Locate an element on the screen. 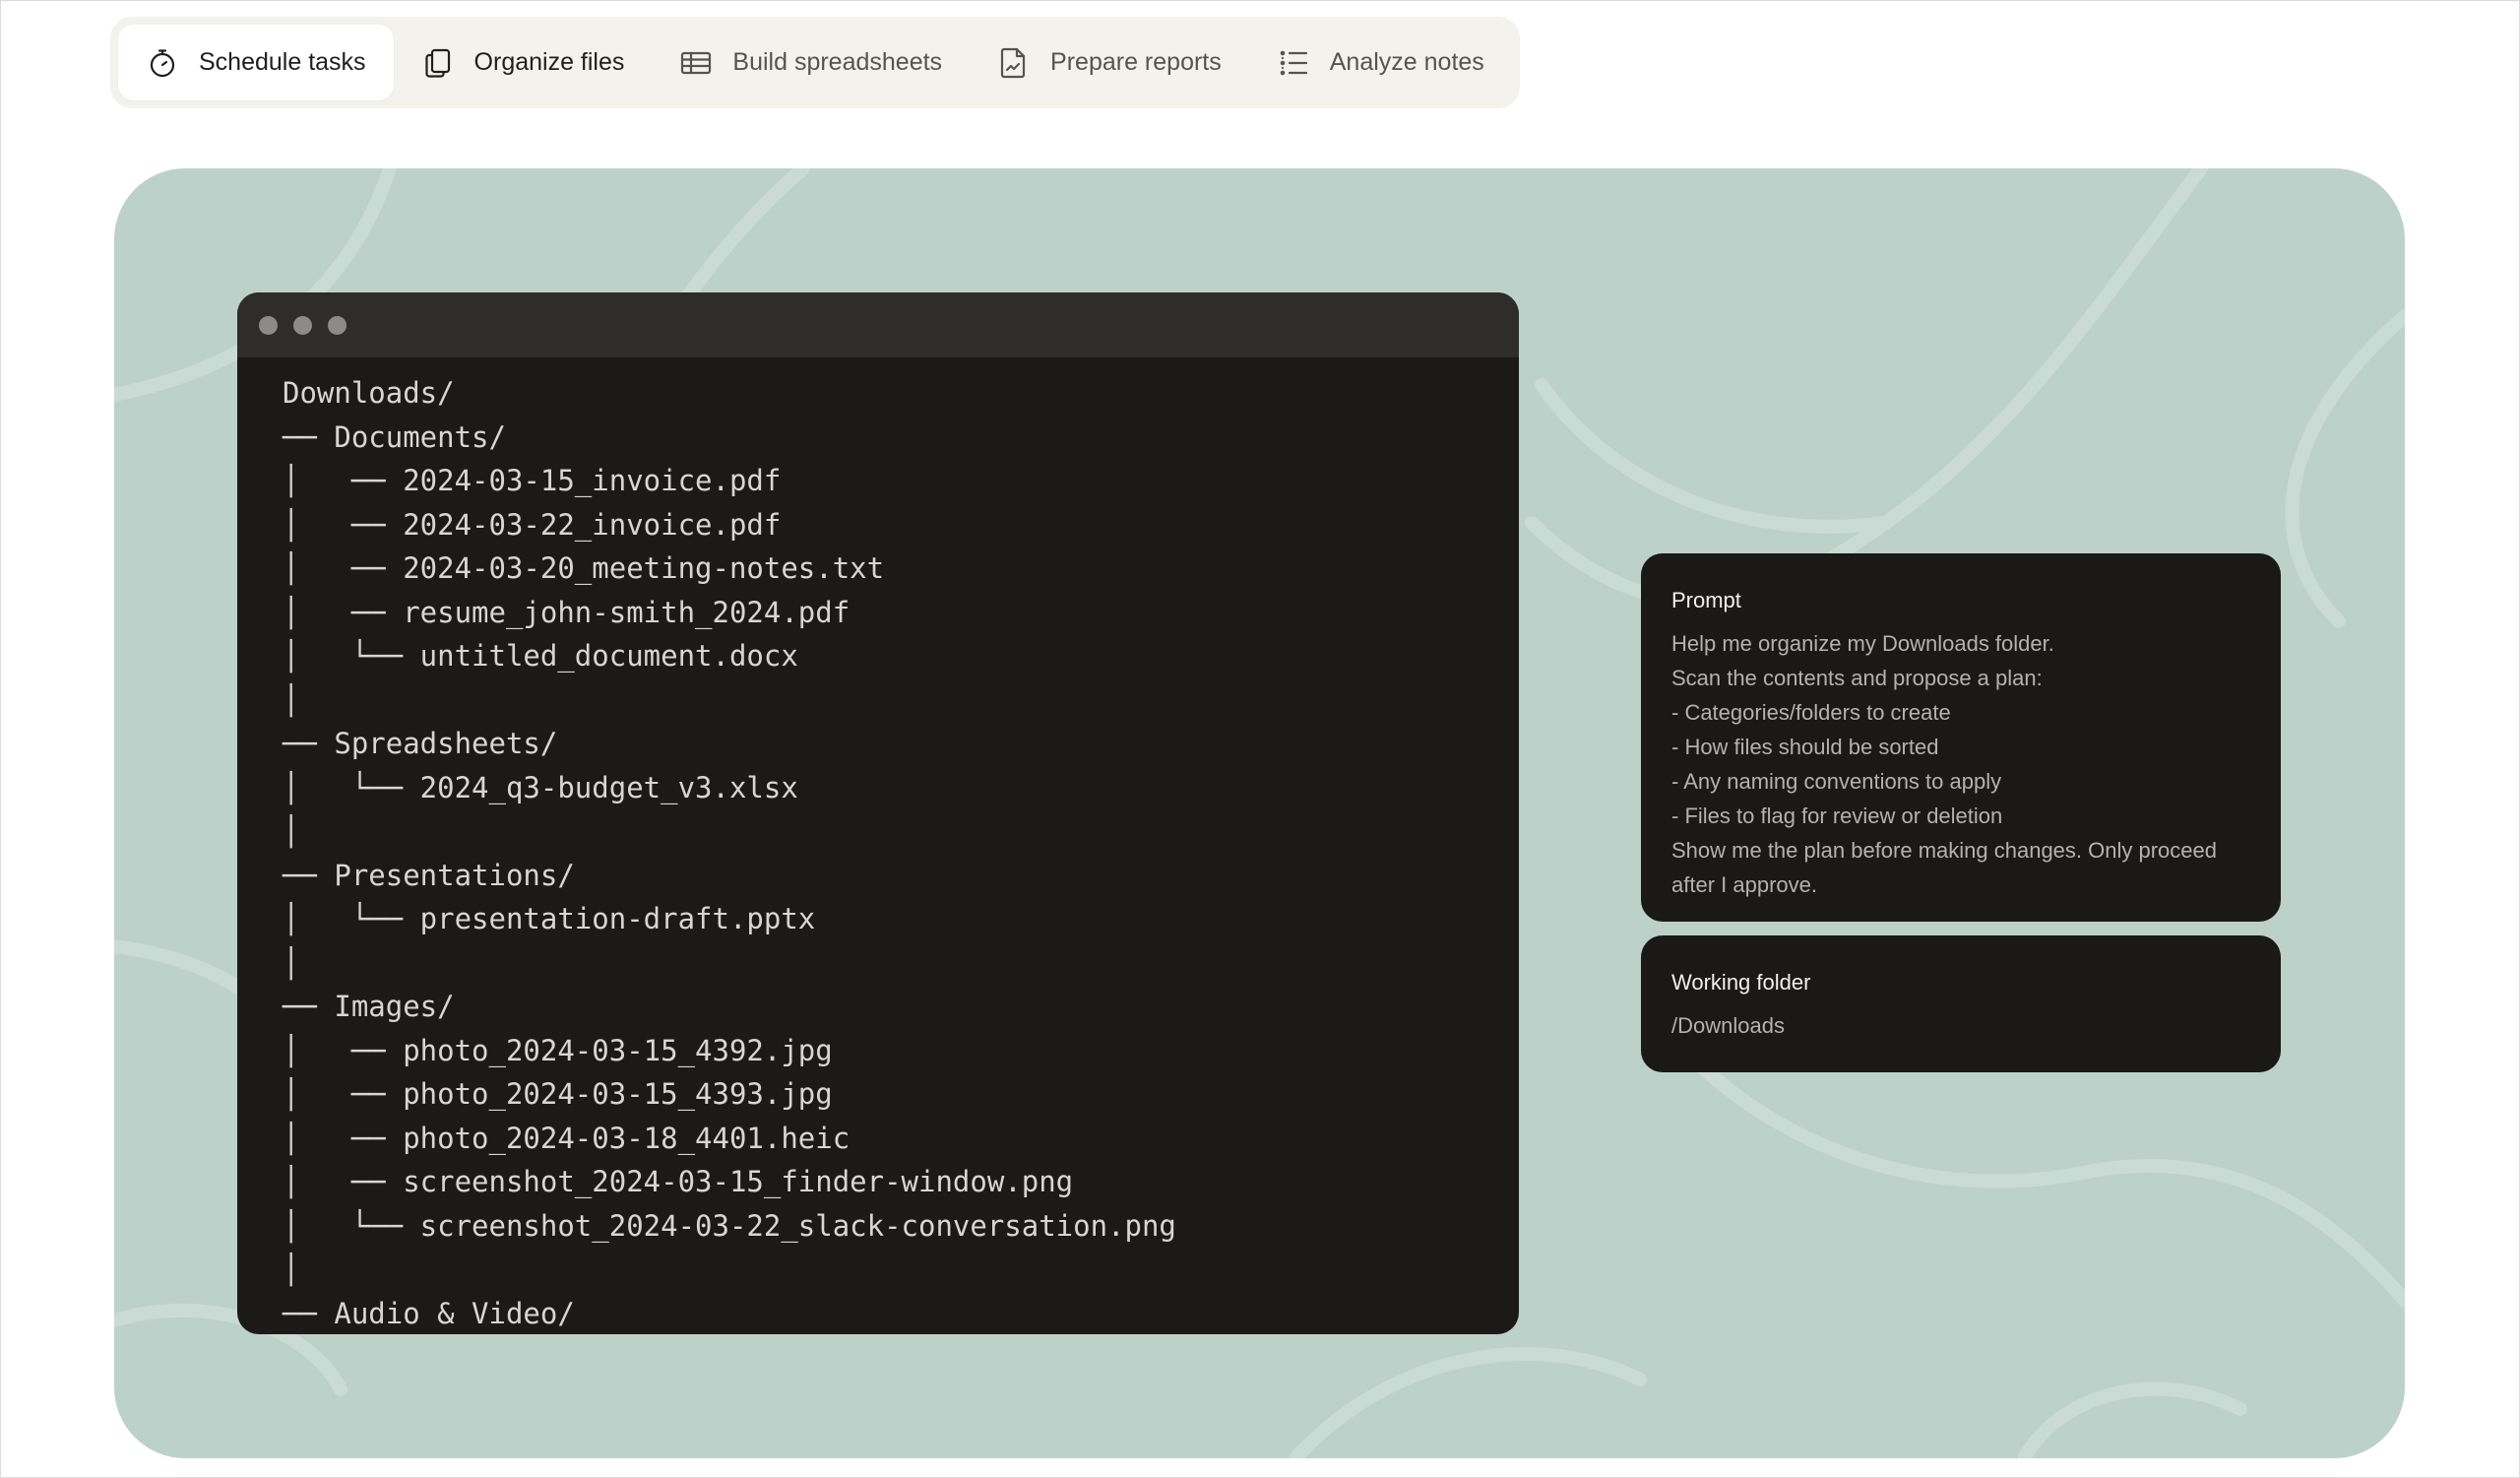  window-minimize-dot is located at coordinates (302, 325).